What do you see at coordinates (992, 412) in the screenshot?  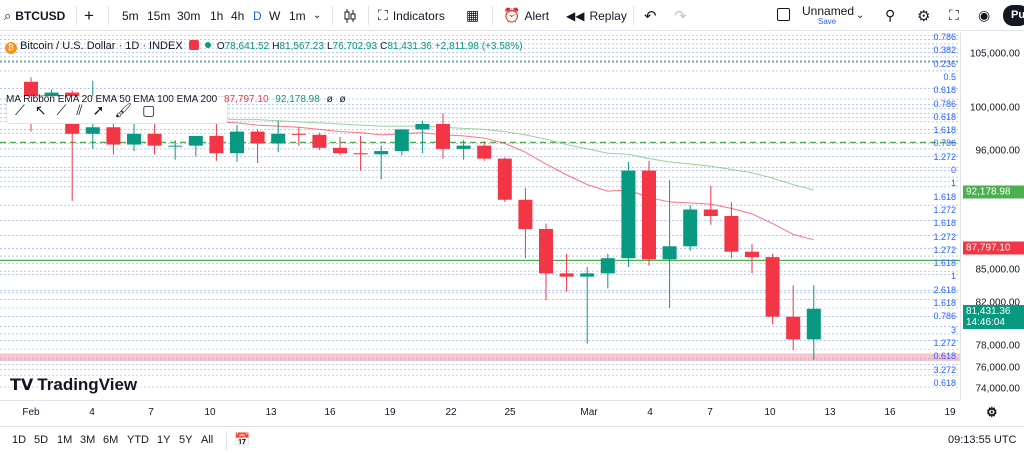 I see `axis-settings-gear-icon: ⚙` at bounding box center [992, 412].